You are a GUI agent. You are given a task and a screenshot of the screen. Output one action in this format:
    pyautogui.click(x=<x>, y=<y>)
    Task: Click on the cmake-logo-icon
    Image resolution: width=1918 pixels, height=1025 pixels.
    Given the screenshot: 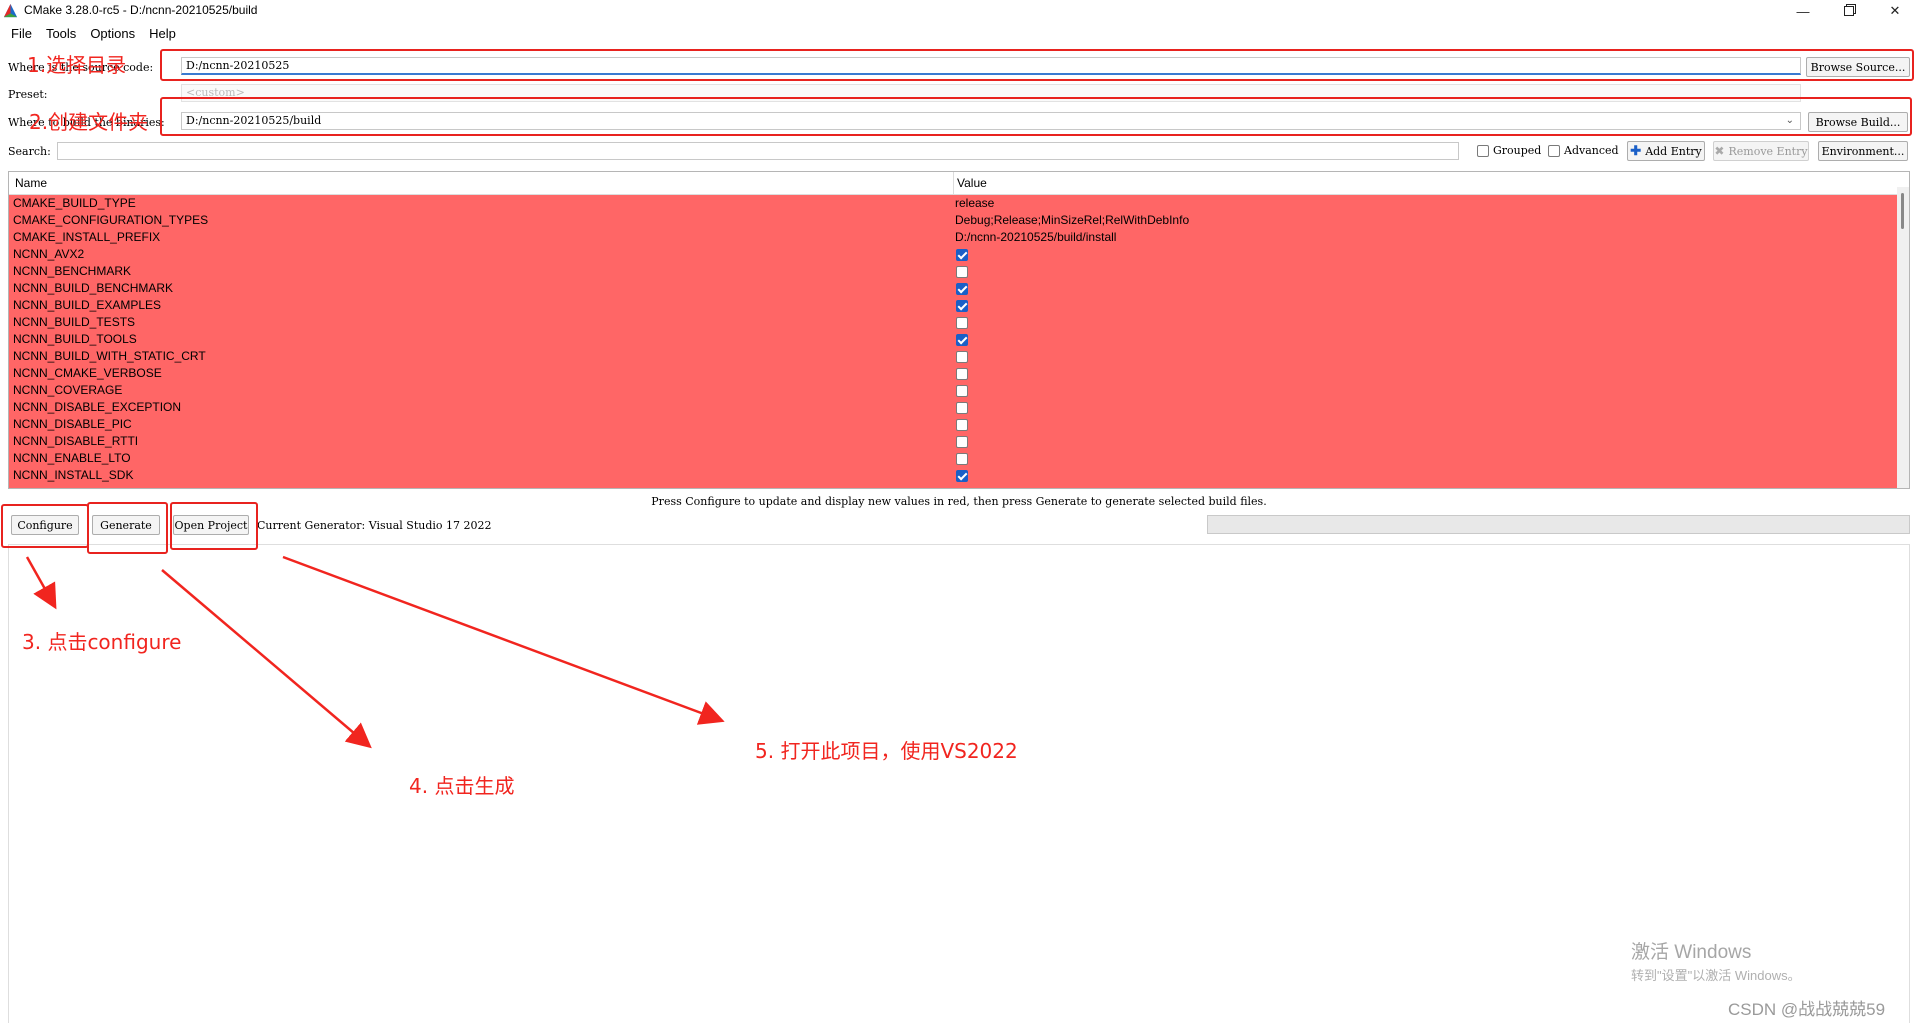 What is the action you would take?
    pyautogui.click(x=10, y=10)
    